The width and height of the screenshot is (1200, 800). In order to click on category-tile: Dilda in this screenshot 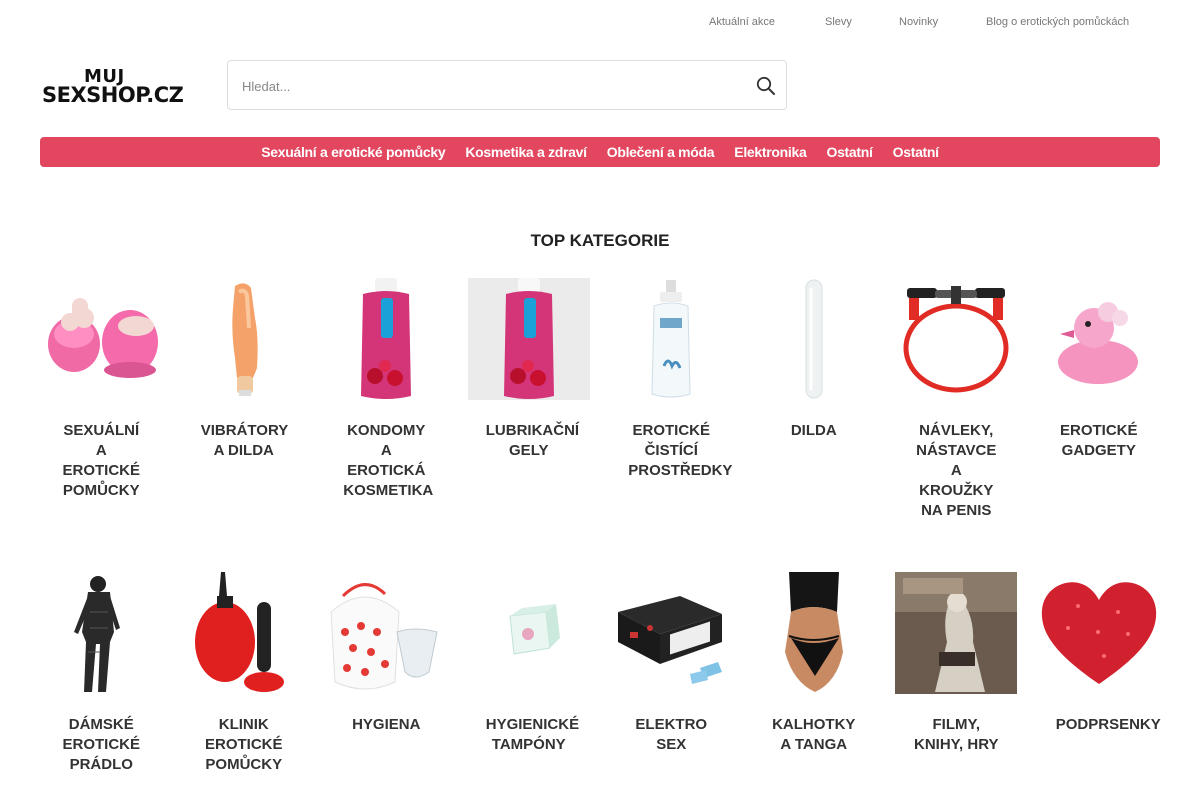, I will do `click(814, 399)`.